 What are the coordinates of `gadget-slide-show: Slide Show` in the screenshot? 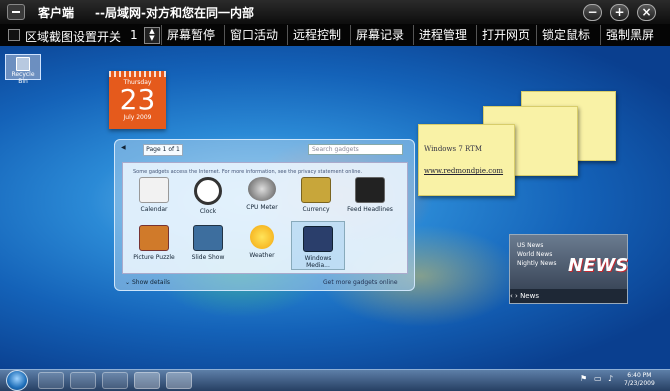 It's located at (208, 243).